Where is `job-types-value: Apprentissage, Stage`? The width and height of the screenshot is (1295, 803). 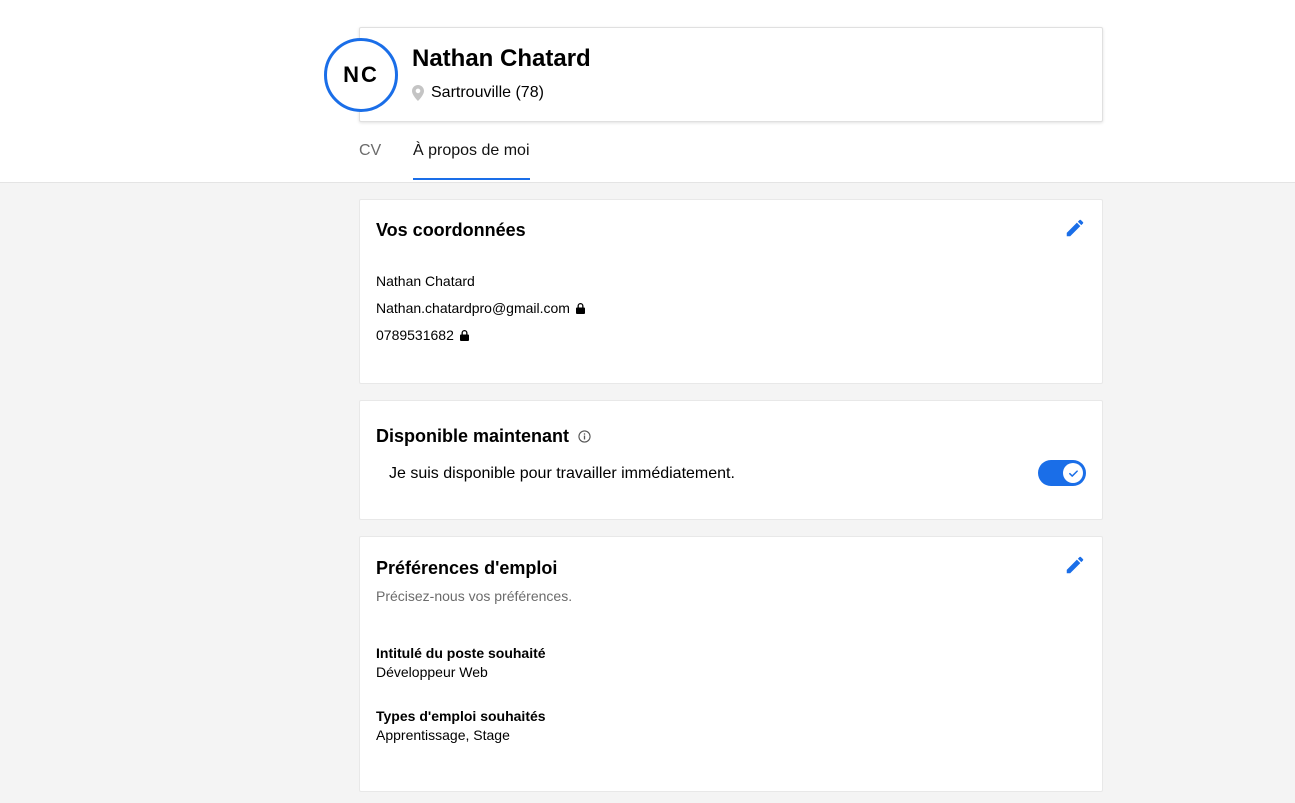 job-types-value: Apprentissage, Stage is located at coordinates (443, 735).